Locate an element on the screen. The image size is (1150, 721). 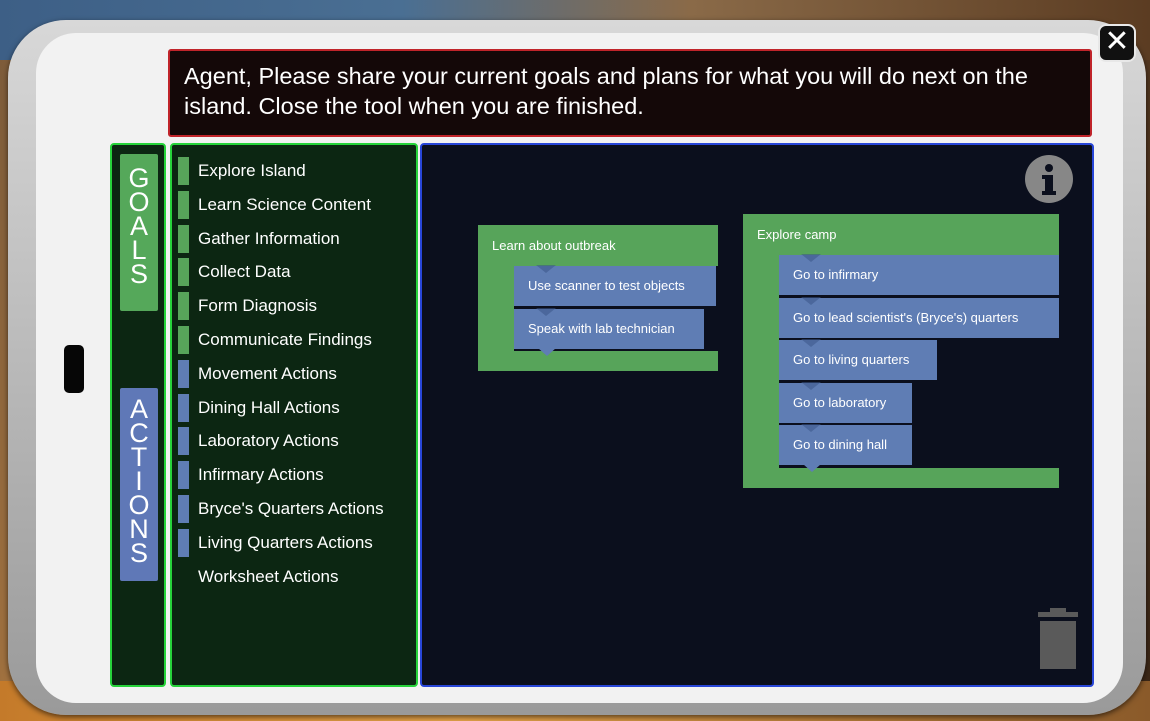
list-item-label: Form Diagnosis is located at coordinates (258, 306).